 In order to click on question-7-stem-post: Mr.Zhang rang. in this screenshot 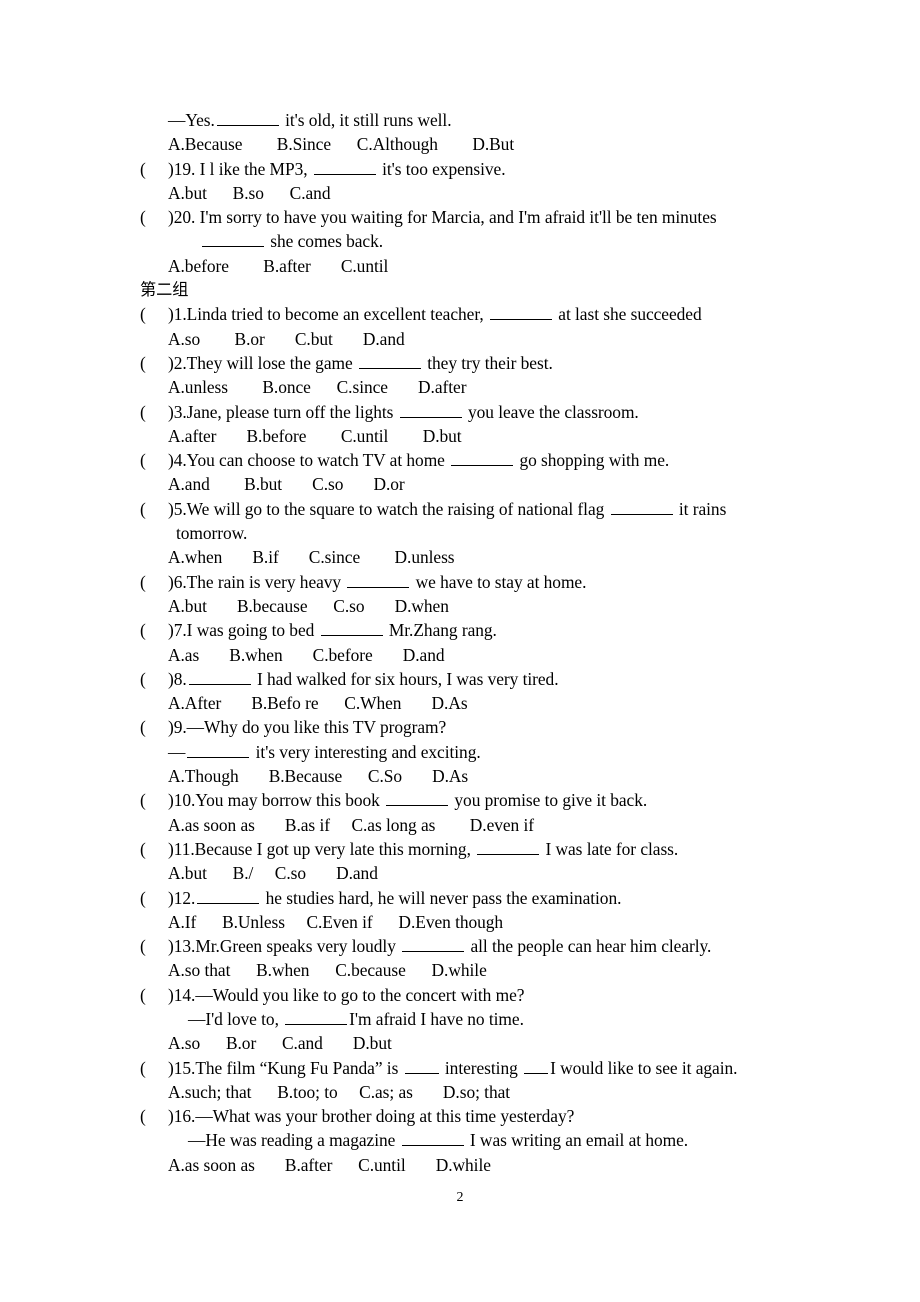, I will do `click(440, 630)`.